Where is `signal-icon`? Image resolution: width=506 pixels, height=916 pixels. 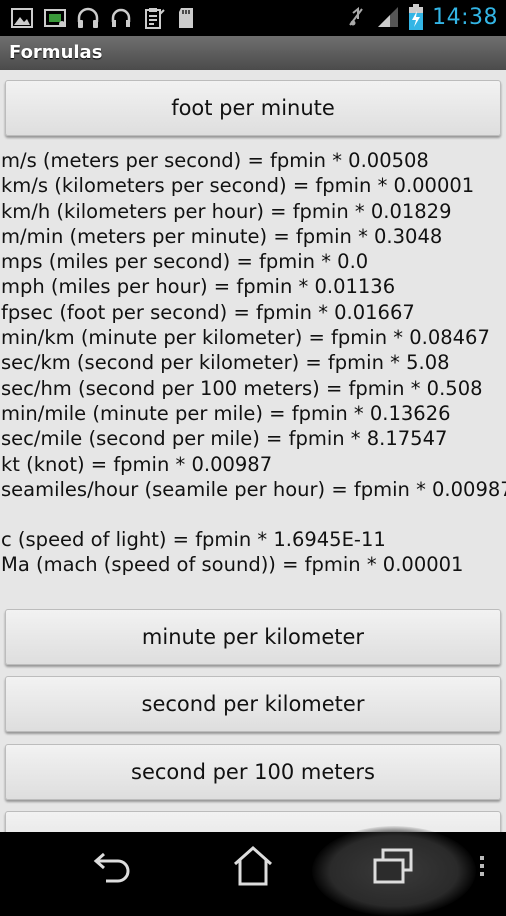 signal-icon is located at coordinates (388, 17).